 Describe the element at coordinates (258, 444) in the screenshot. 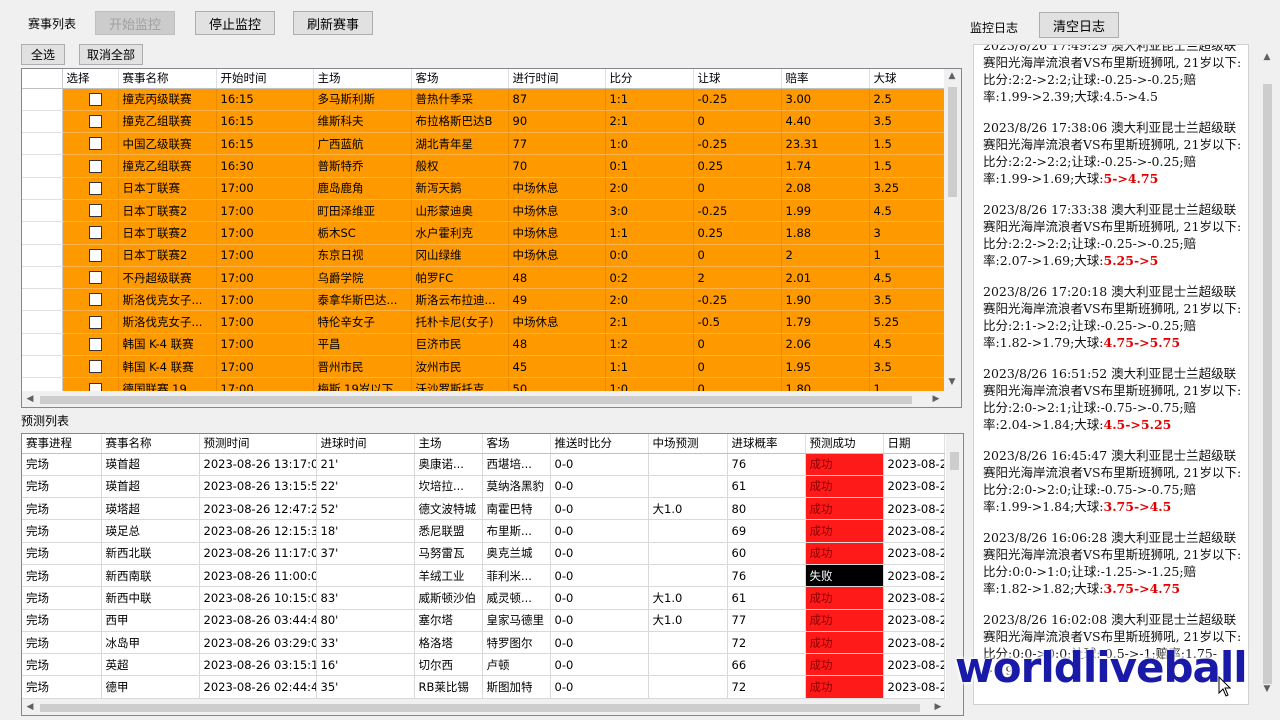

I see `predict-col-header: 预测时间` at that location.